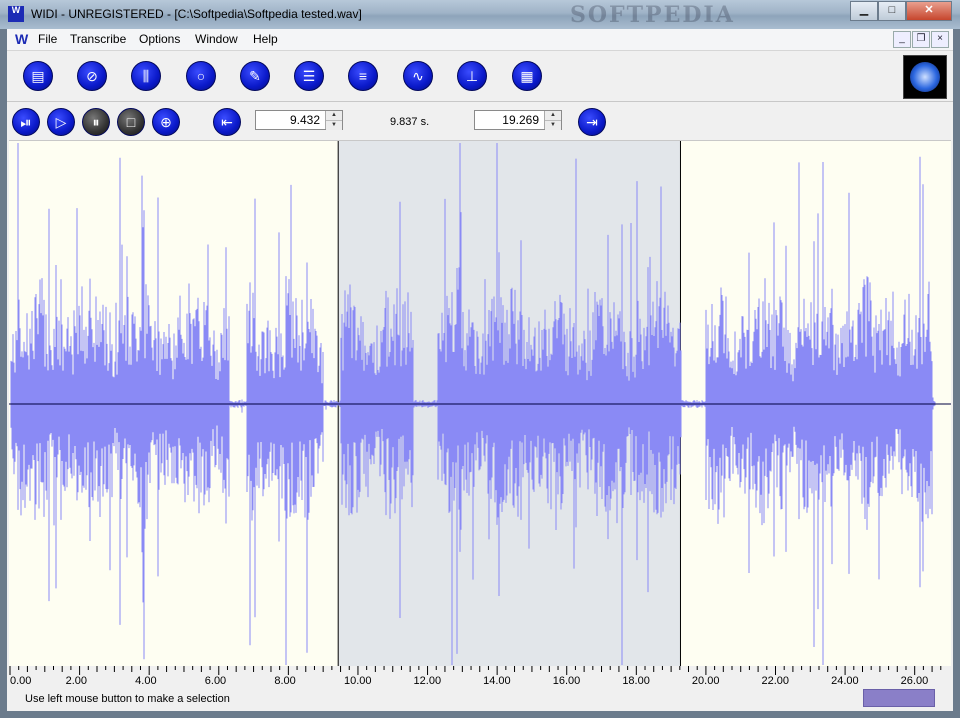 The image size is (960, 718). Describe the element at coordinates (410, 122) in the screenshot. I see `selection-length: 9.837 s.` at that location.